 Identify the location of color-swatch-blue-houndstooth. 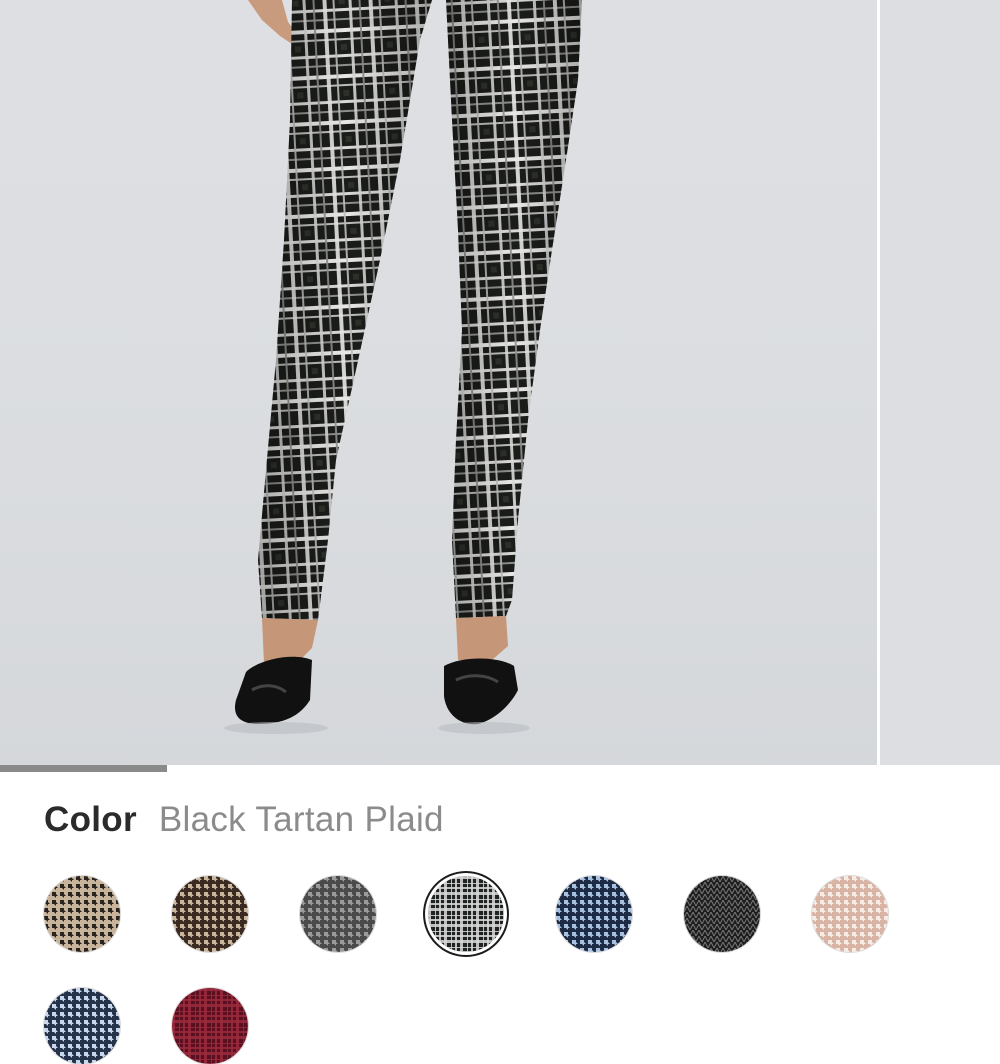
(594, 914).